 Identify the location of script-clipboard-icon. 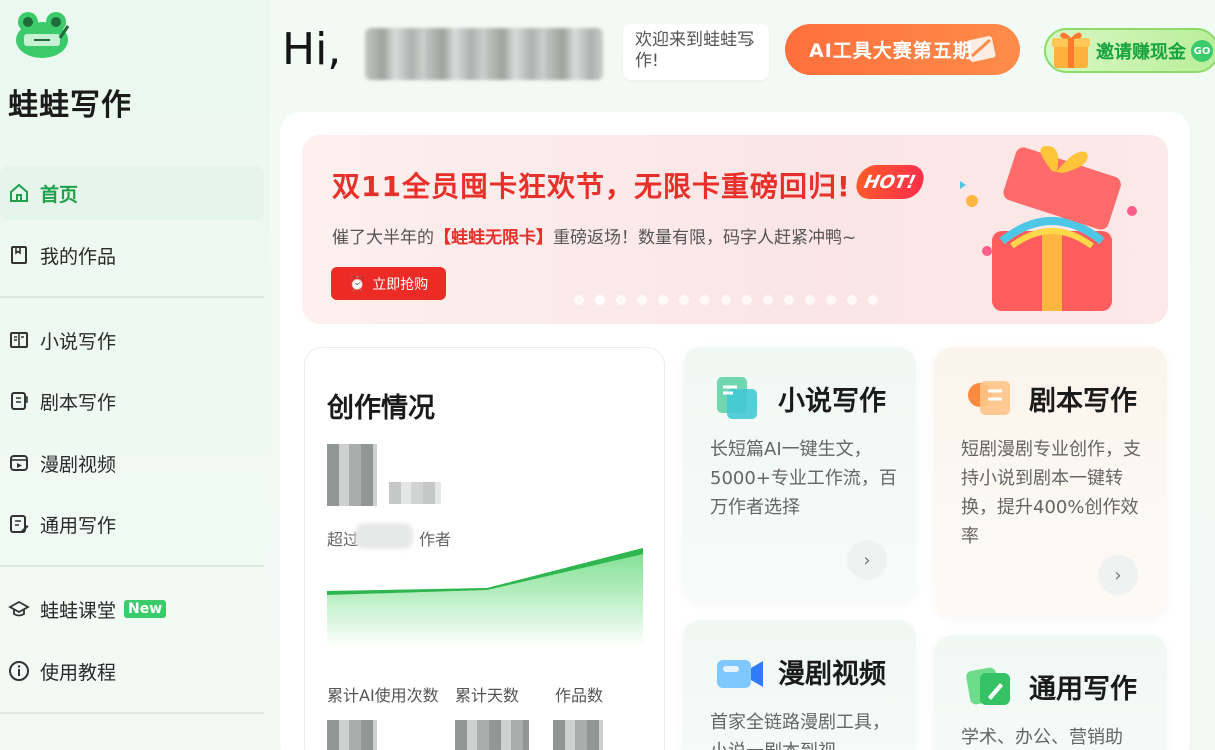
(989, 398).